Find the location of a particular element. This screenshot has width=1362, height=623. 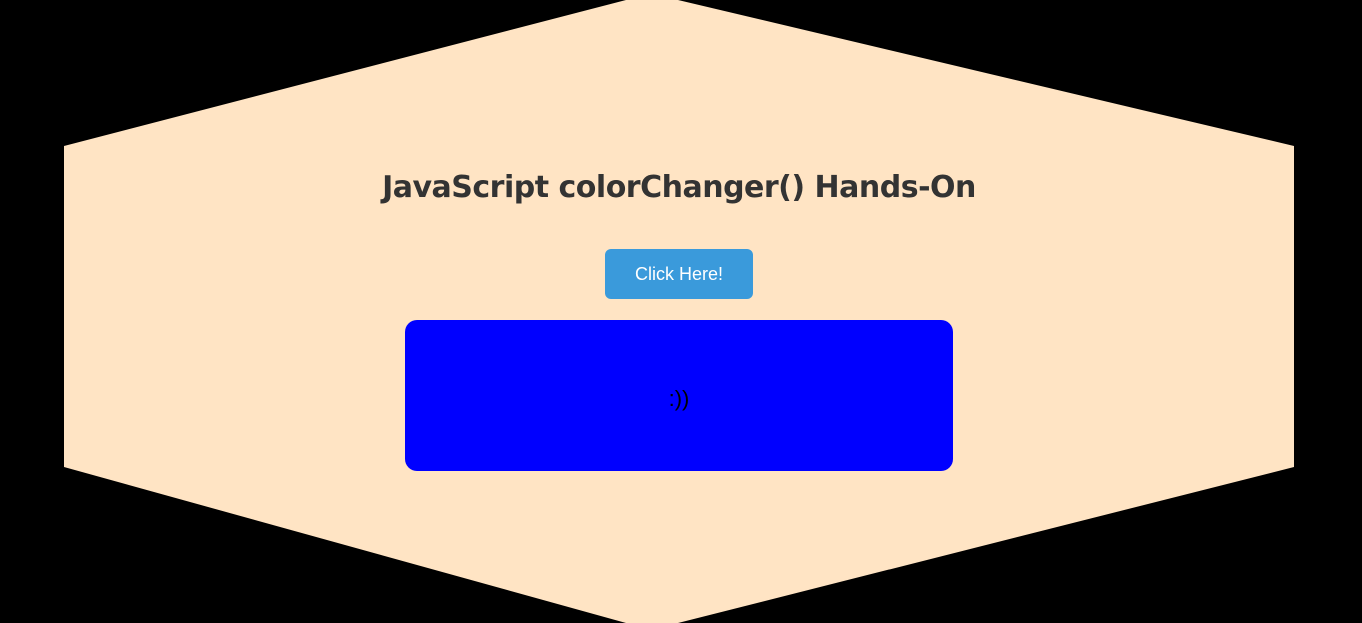

page-title: JavaScript colorChanger() Hands-On is located at coordinates (679, 187).